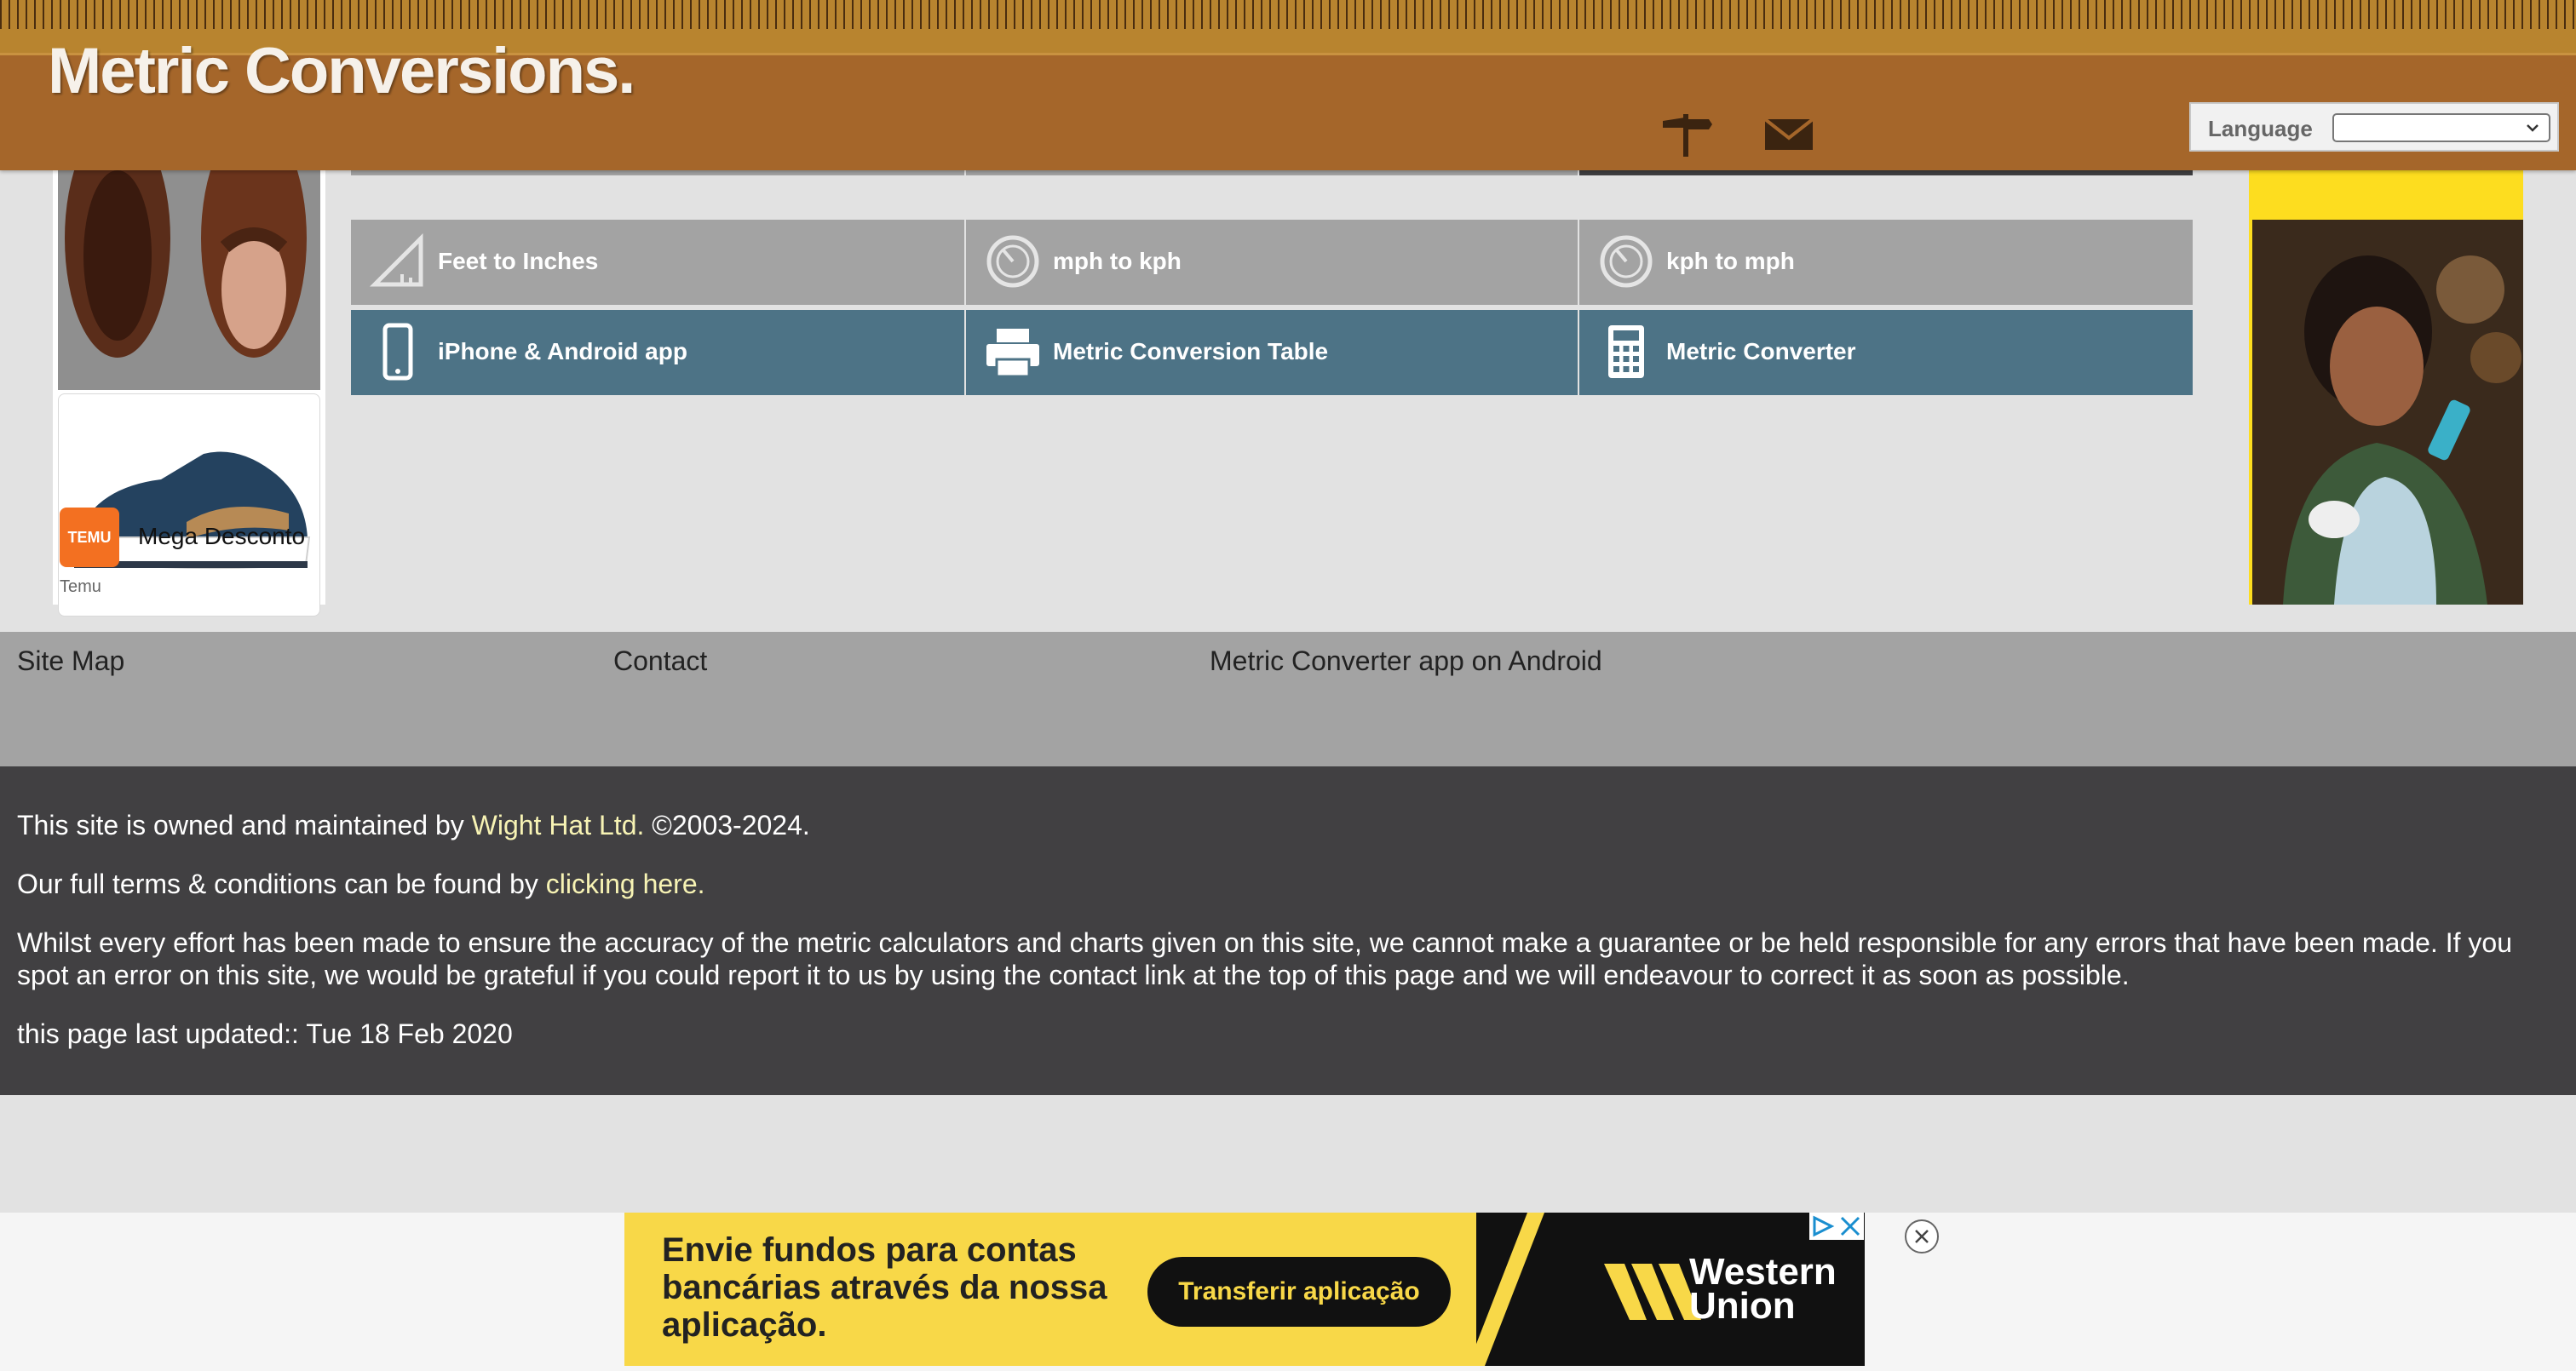 The image size is (2576, 1371). Describe the element at coordinates (245, 825) in the screenshot. I see `ownership-prefix: This site is owned and maintained by` at that location.